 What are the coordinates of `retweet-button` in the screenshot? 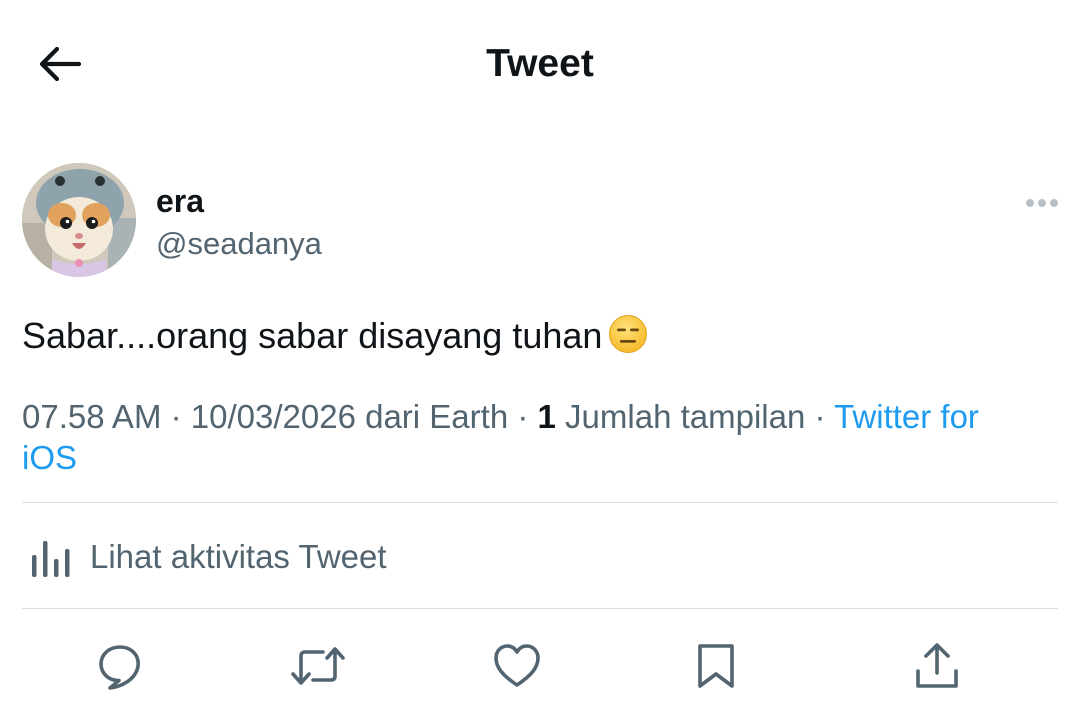 It's located at (318, 666).